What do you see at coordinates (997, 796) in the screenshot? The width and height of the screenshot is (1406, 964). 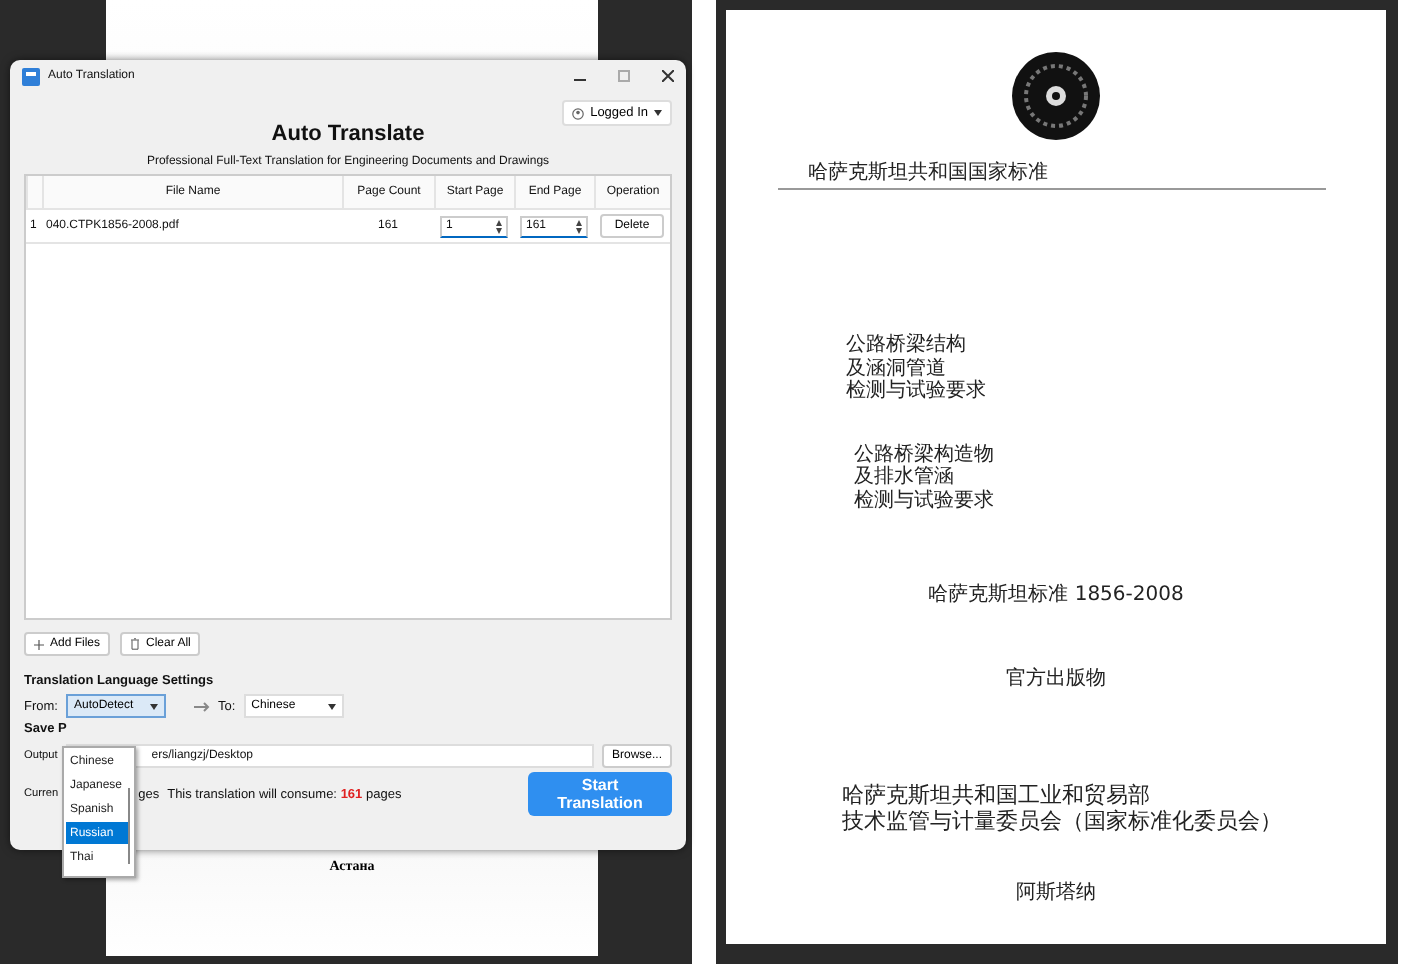 I see `ministry-name: 哈萨克斯坦共和国工业和贸易部` at bounding box center [997, 796].